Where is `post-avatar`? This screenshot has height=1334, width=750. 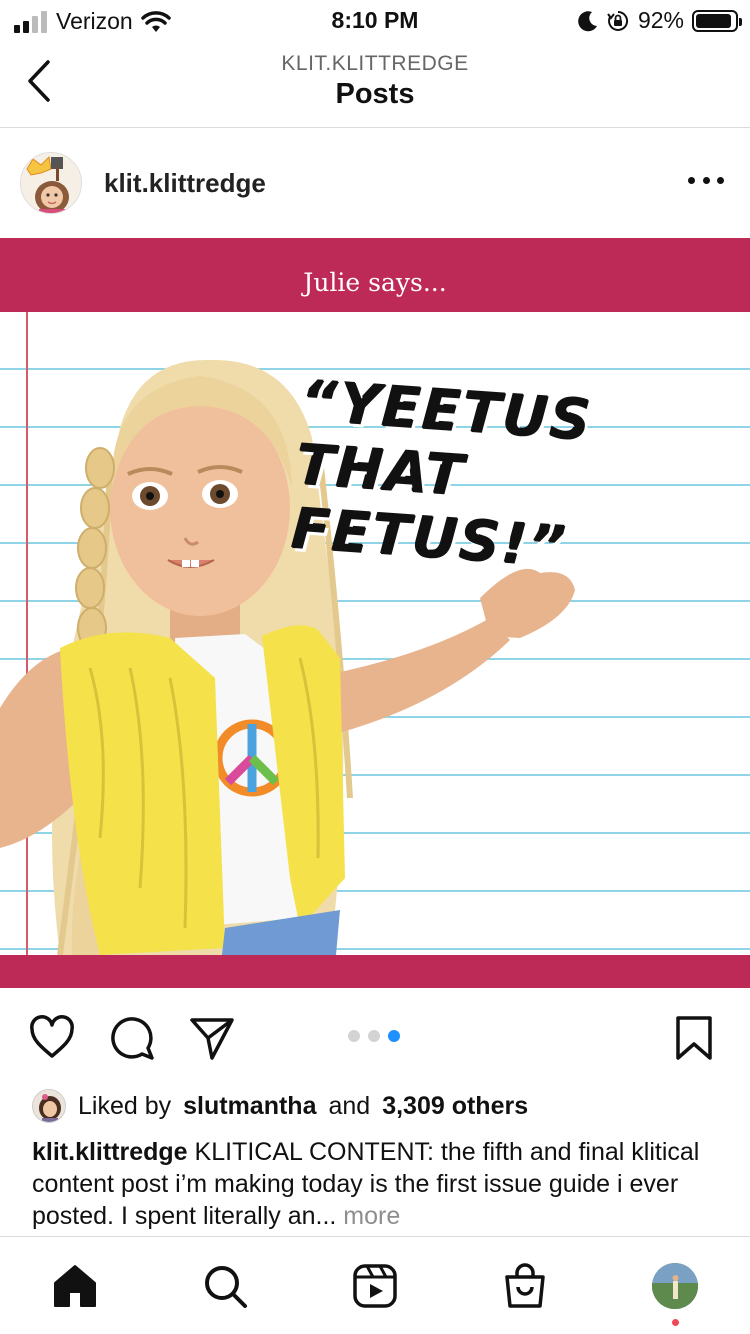
post-avatar is located at coordinates (51, 183).